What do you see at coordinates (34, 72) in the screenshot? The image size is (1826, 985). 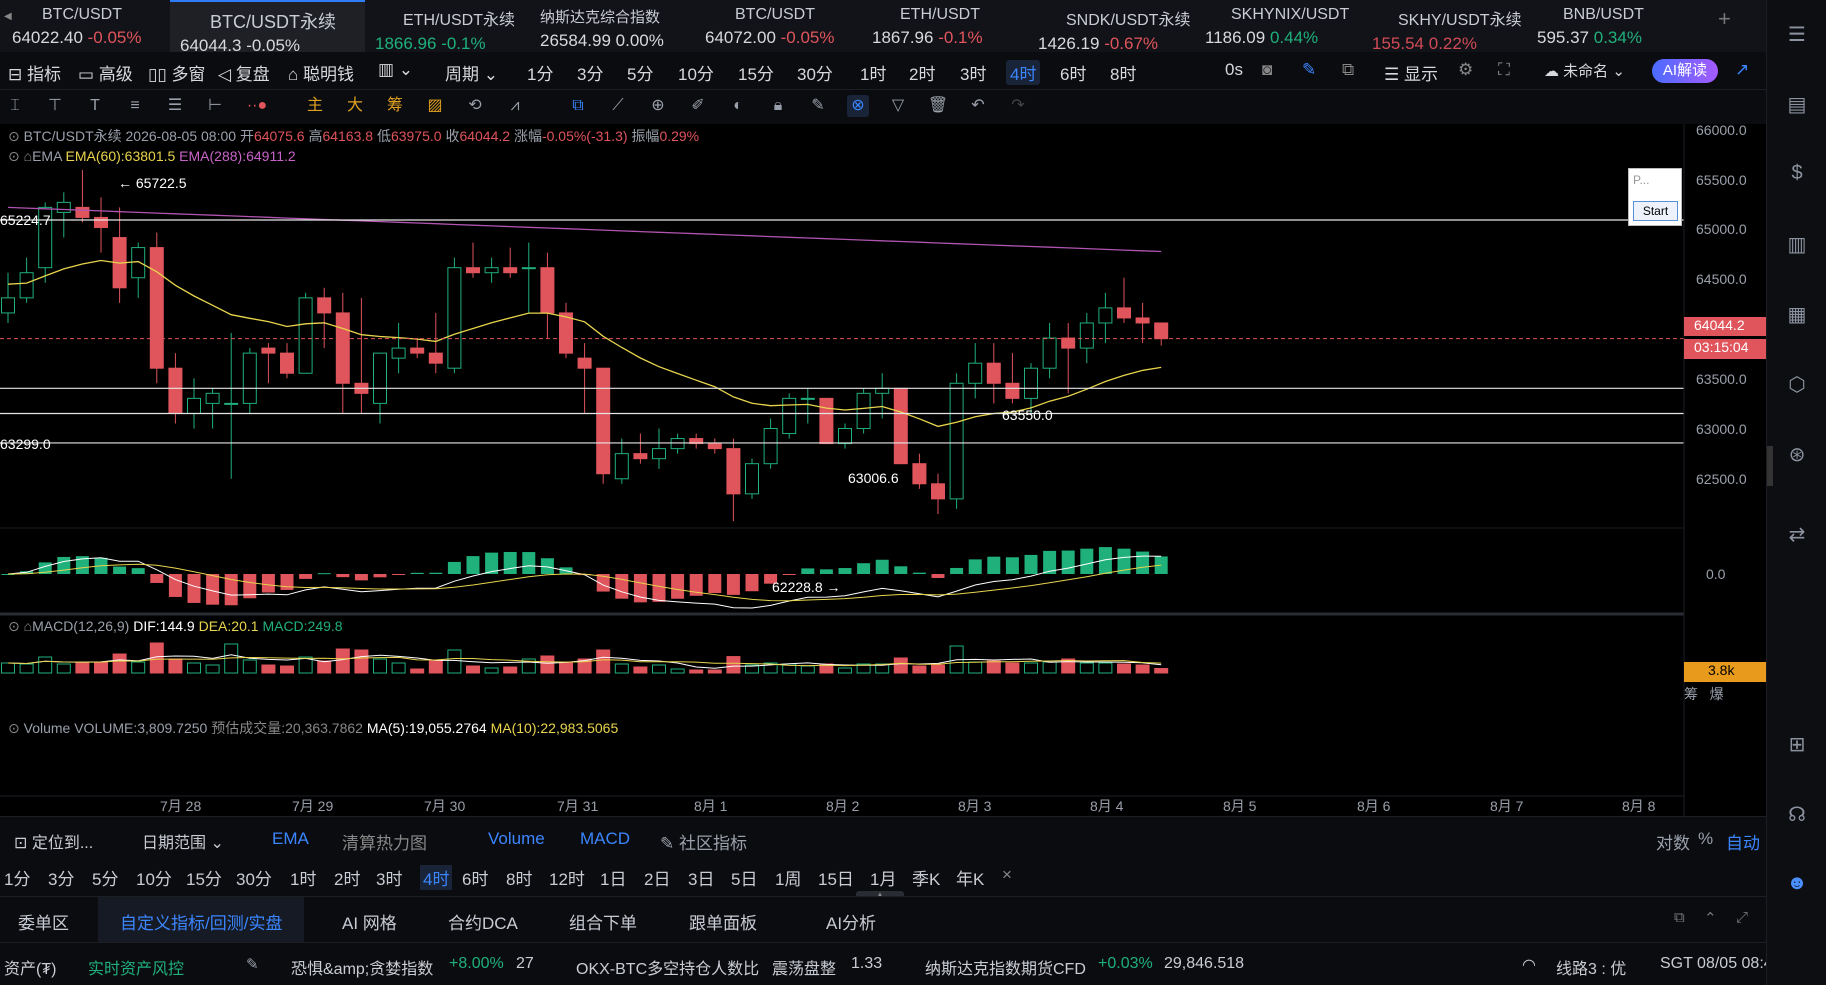 I see `indicator-button: ⊟ 指标` at bounding box center [34, 72].